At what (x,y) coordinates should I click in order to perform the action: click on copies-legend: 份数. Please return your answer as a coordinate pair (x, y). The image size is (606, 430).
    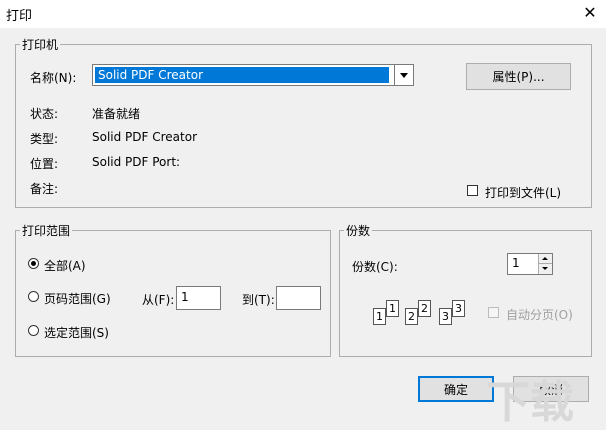
    Looking at the image, I should click on (358, 231).